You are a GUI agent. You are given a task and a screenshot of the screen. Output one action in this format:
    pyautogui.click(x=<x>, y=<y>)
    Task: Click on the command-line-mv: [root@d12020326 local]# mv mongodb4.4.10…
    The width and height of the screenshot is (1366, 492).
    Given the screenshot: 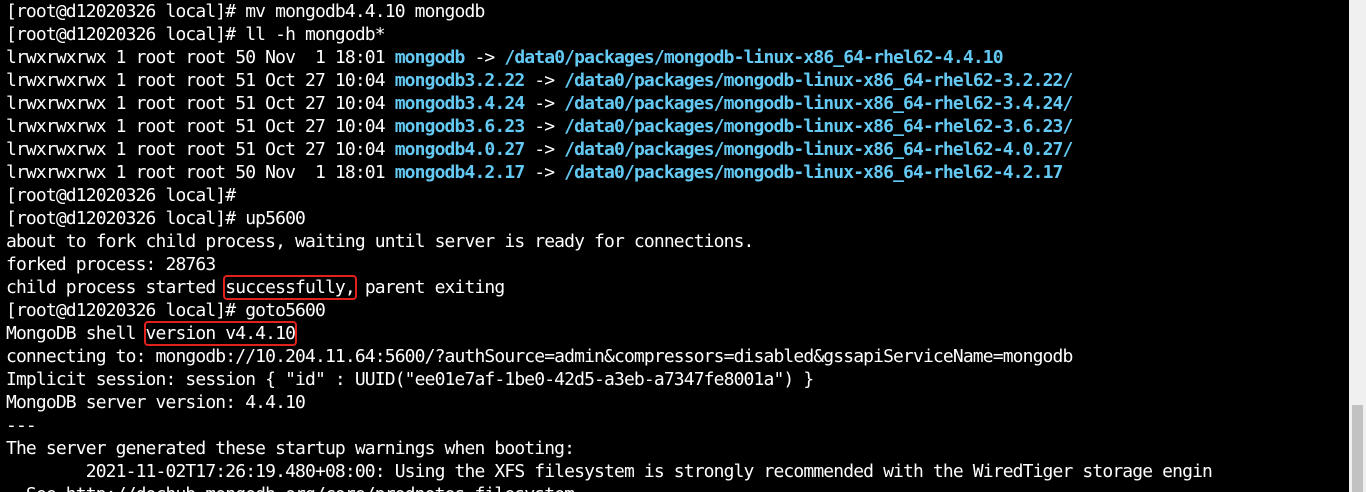 What is the action you would take?
    pyautogui.click(x=245, y=11)
    